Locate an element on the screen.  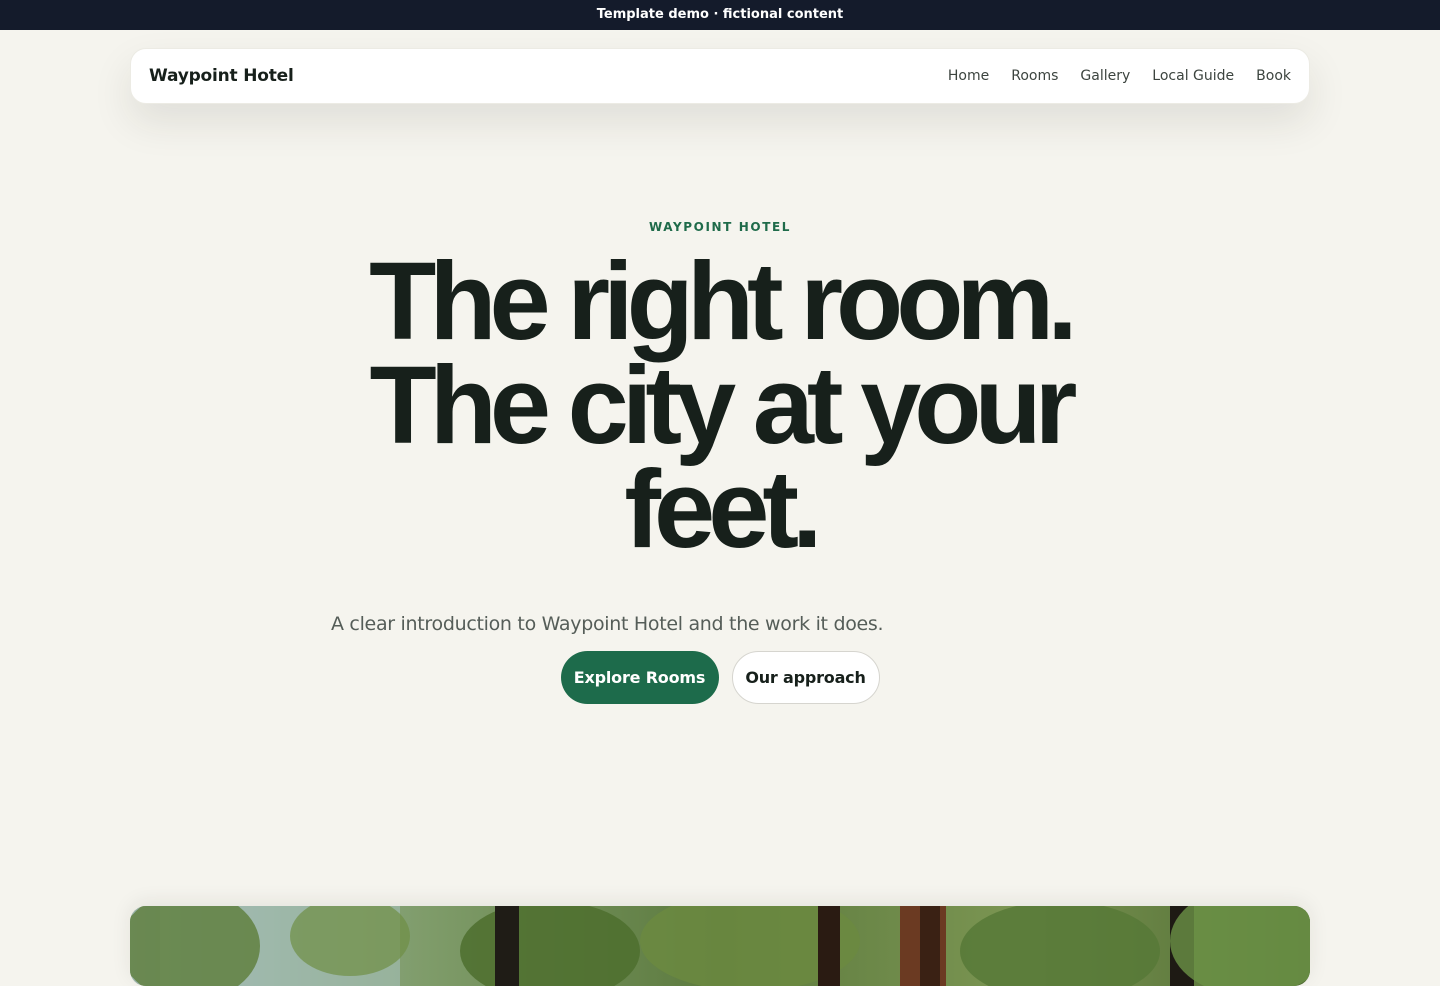
demo-banner: Template demo · fictional content is located at coordinates (720, 15).